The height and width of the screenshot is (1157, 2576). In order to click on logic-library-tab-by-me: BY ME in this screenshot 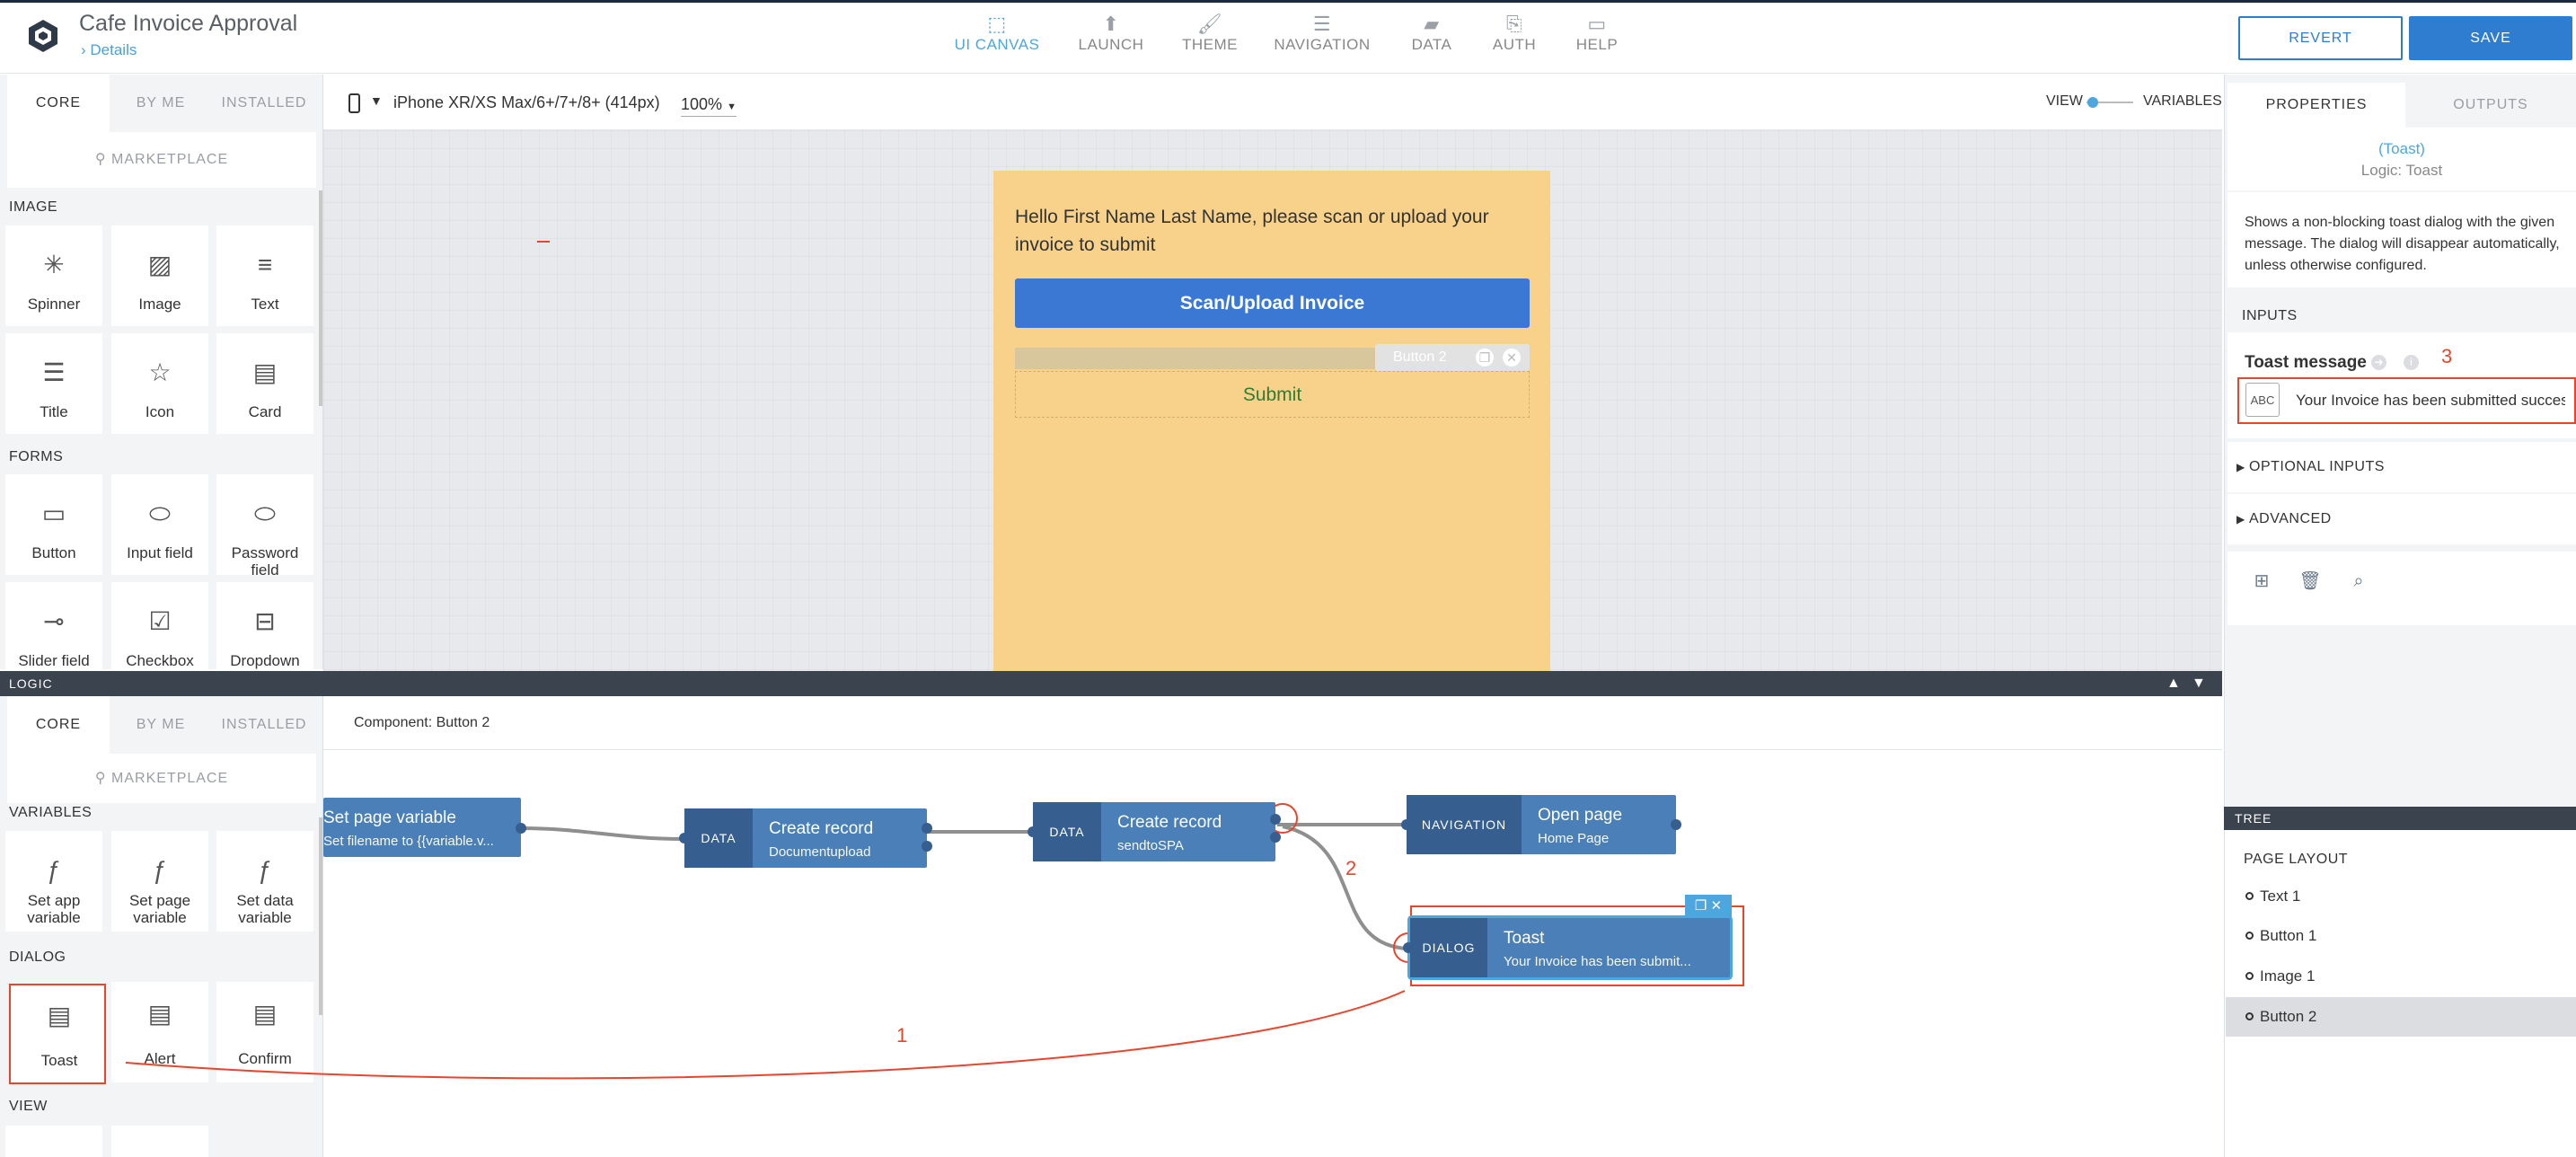, I will do `click(161, 725)`.